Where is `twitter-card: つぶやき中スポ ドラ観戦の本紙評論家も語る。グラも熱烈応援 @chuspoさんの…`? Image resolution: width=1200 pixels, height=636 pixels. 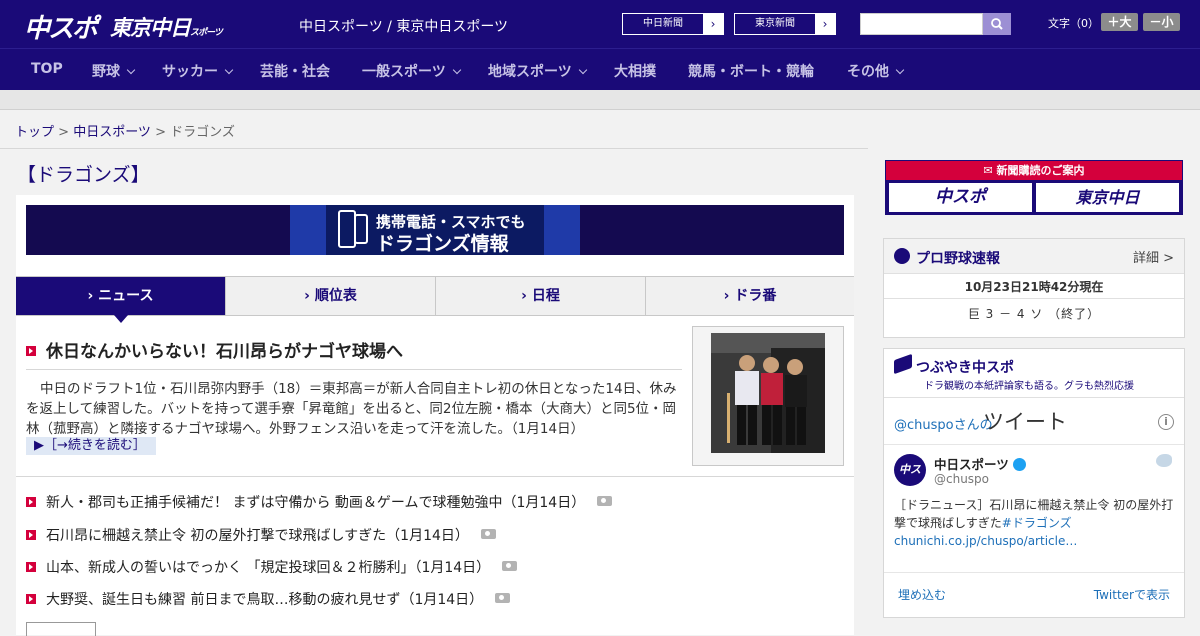 twitter-card: つぶやき中スポ ドラ観戦の本紙評論家も語る。グラも熱烈応援 @chuspoさんの… is located at coordinates (1034, 483).